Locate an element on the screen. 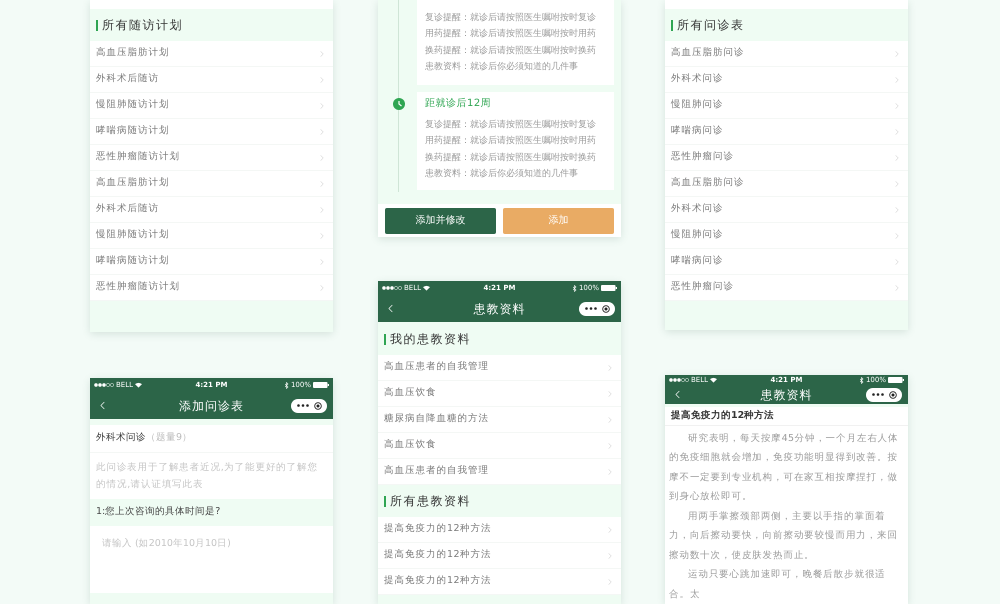 The width and height of the screenshot is (1000, 604). question-count: （题量9） is located at coordinates (169, 438).